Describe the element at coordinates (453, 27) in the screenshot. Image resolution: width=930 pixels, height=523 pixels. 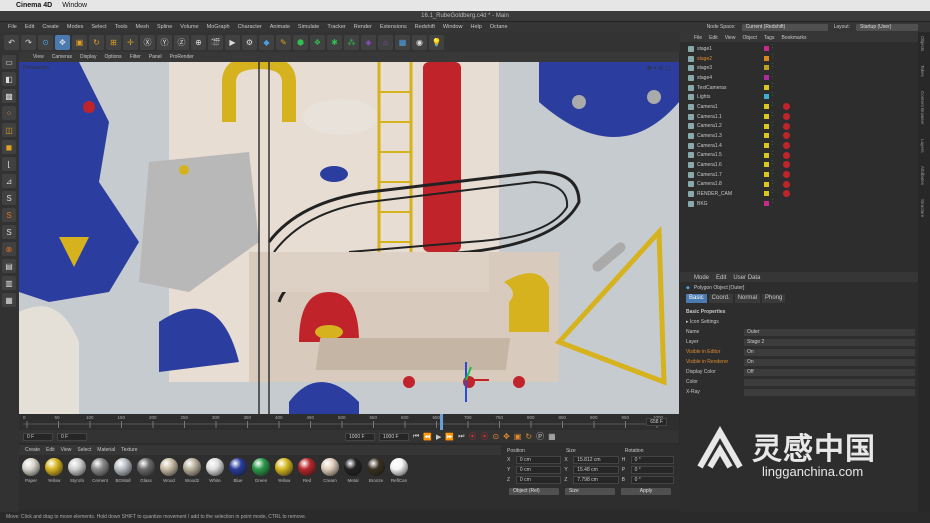
I see `menu-window: Window` at that location.